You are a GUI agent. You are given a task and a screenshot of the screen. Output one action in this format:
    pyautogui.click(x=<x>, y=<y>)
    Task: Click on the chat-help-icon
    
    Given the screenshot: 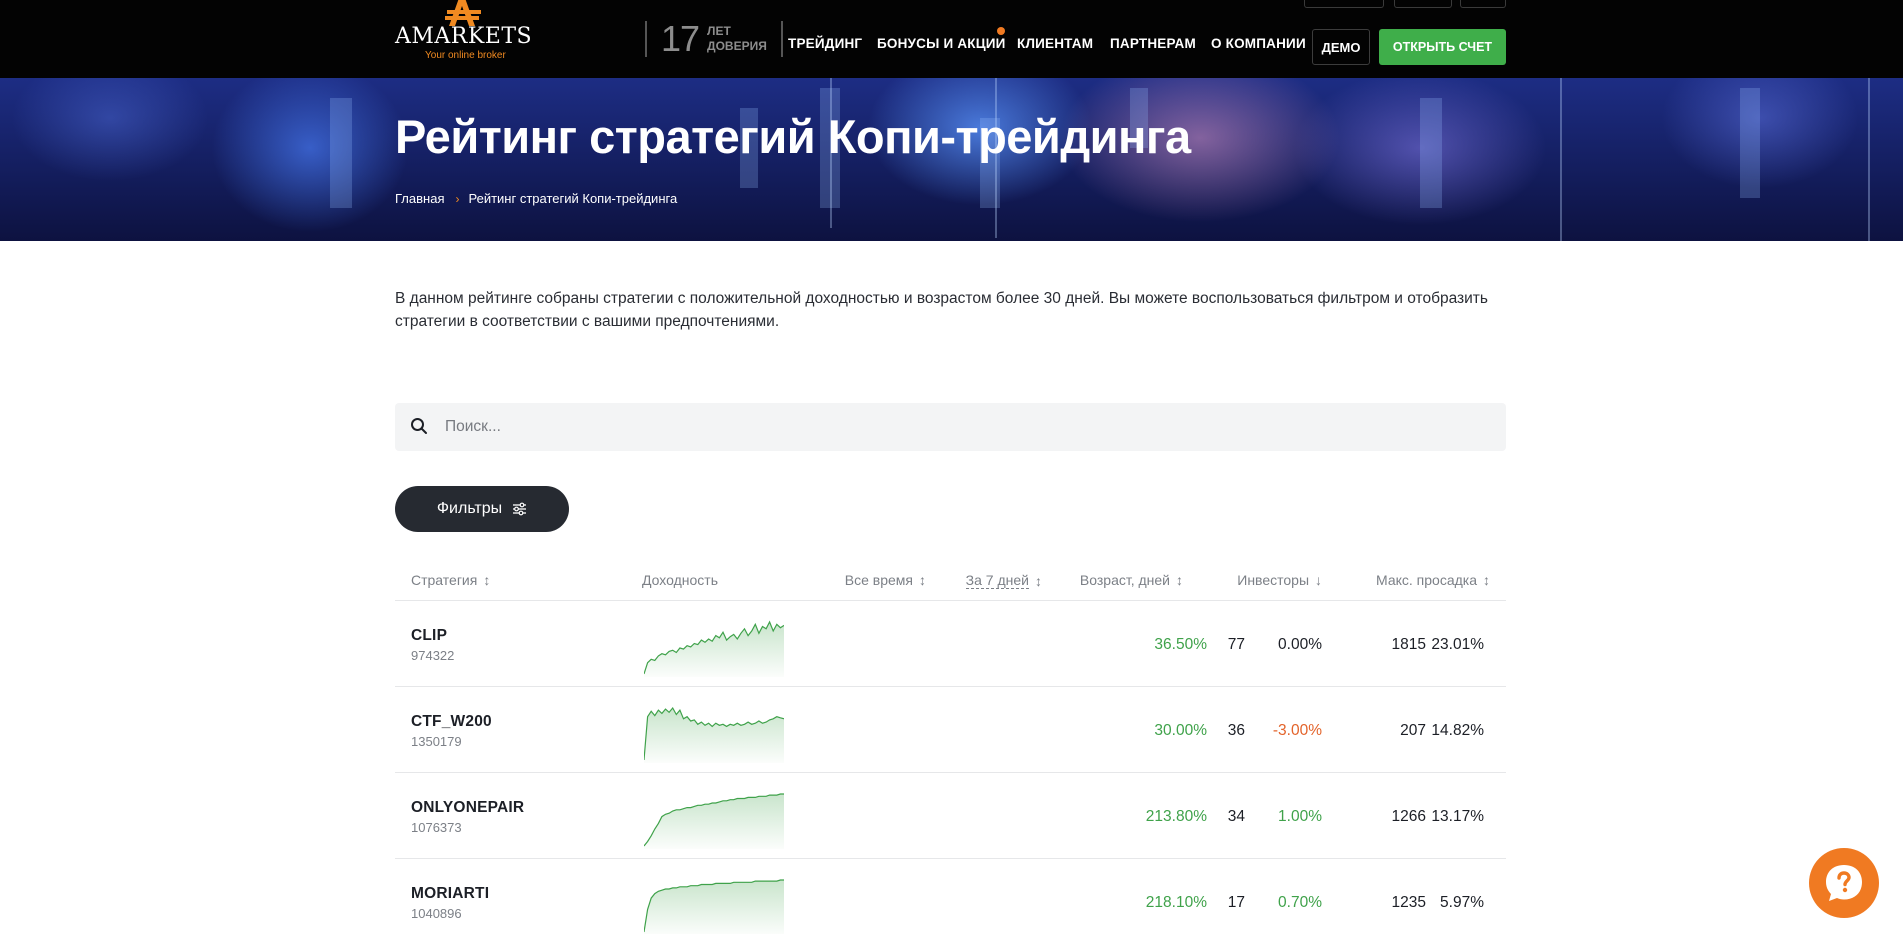 What is the action you would take?
    pyautogui.click(x=1844, y=883)
    